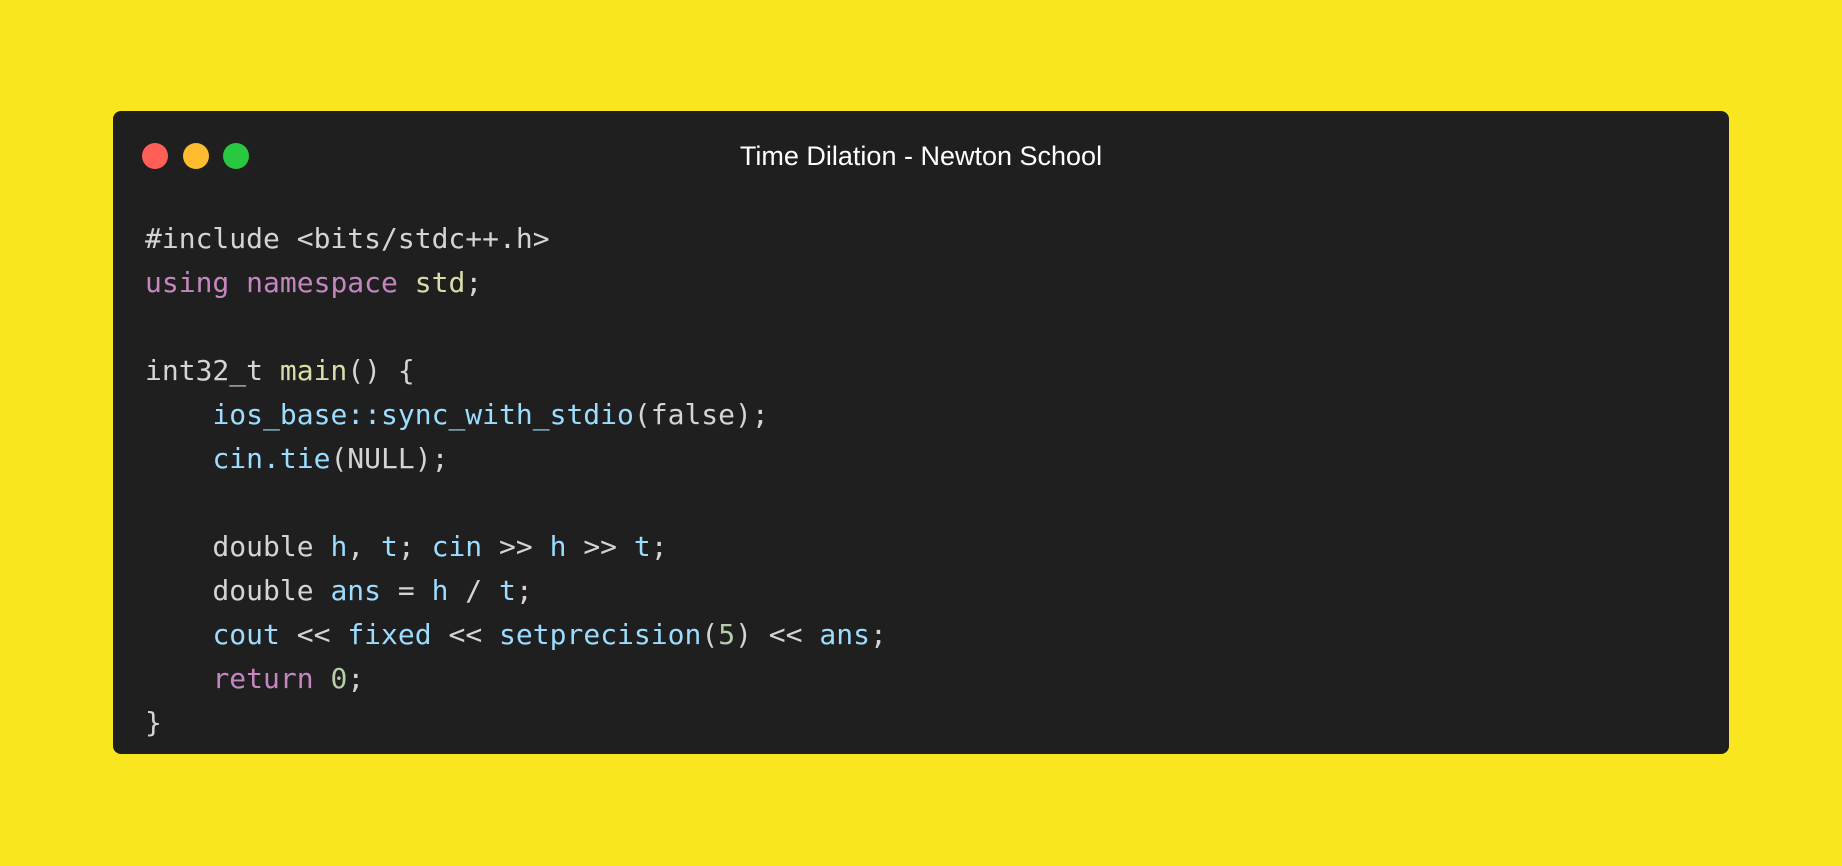 This screenshot has height=866, width=1842. I want to click on code-line: int32_t main() {, so click(516, 371).